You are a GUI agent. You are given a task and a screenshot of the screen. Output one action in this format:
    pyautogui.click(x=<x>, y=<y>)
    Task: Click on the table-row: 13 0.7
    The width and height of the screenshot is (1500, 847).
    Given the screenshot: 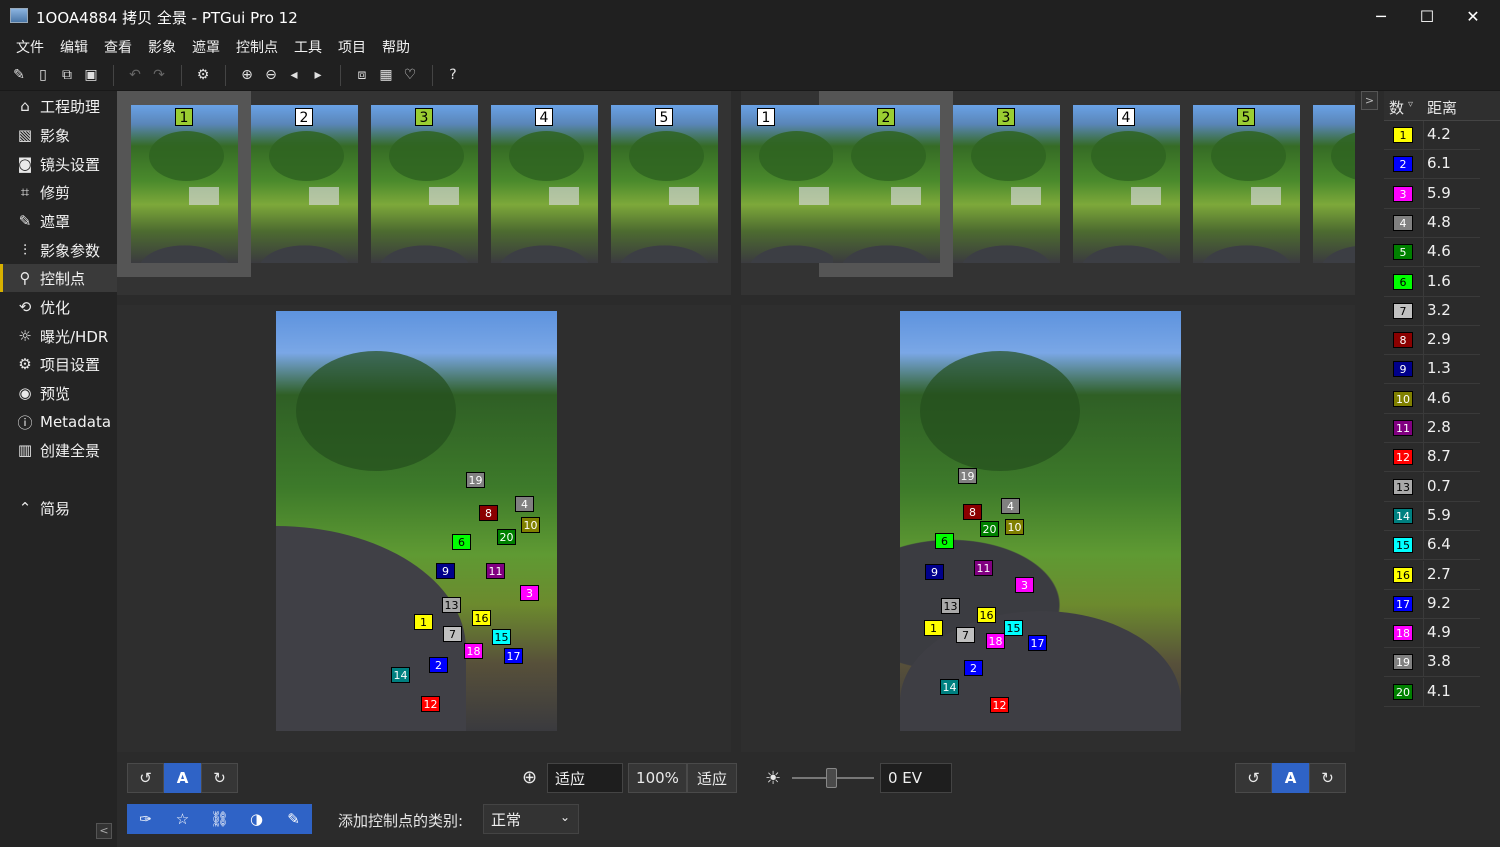 What is the action you would take?
    pyautogui.click(x=1432, y=487)
    